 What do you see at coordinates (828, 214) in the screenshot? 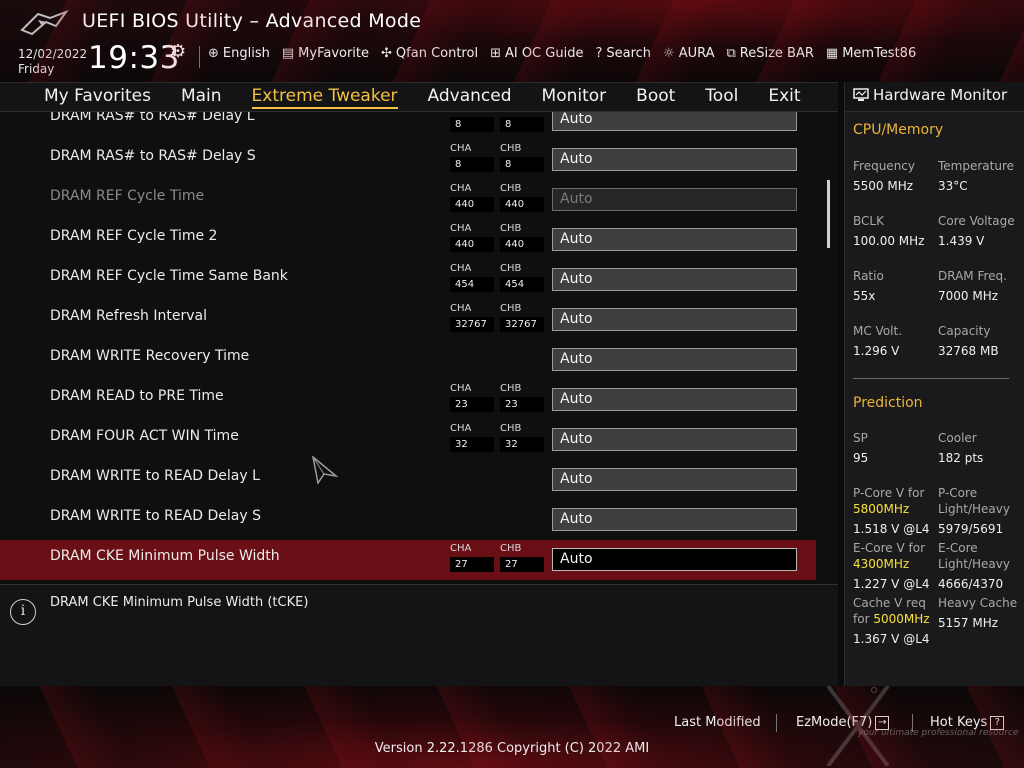
I see `scrollbar-thumb` at bounding box center [828, 214].